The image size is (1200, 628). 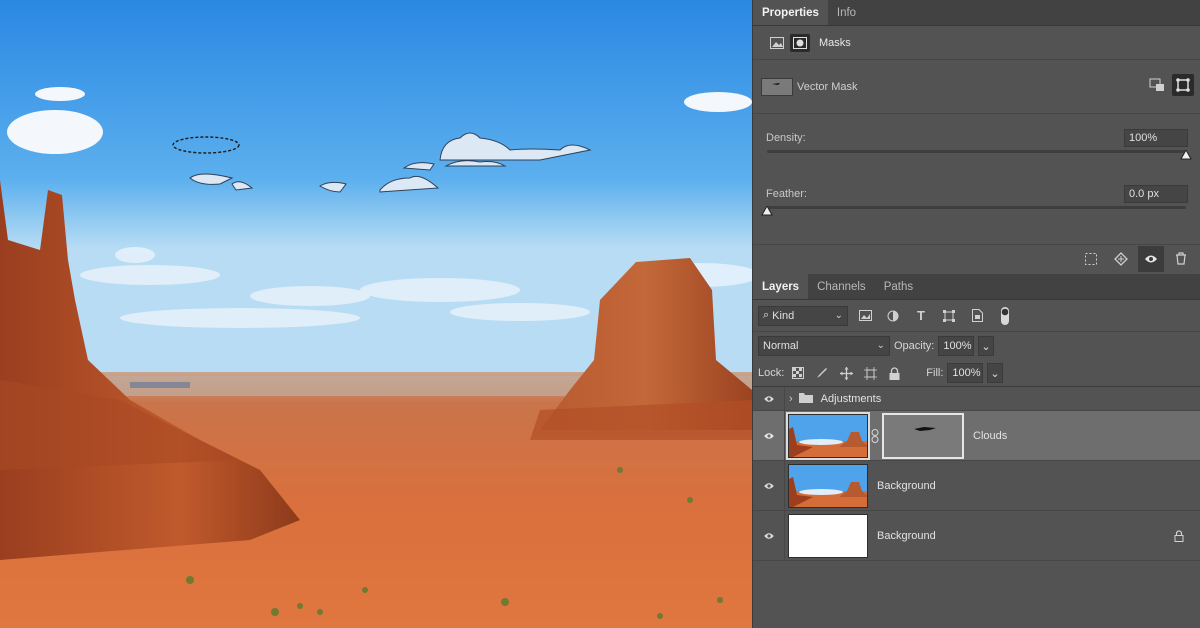 I want to click on lock-all-icon, so click(x=894, y=373).